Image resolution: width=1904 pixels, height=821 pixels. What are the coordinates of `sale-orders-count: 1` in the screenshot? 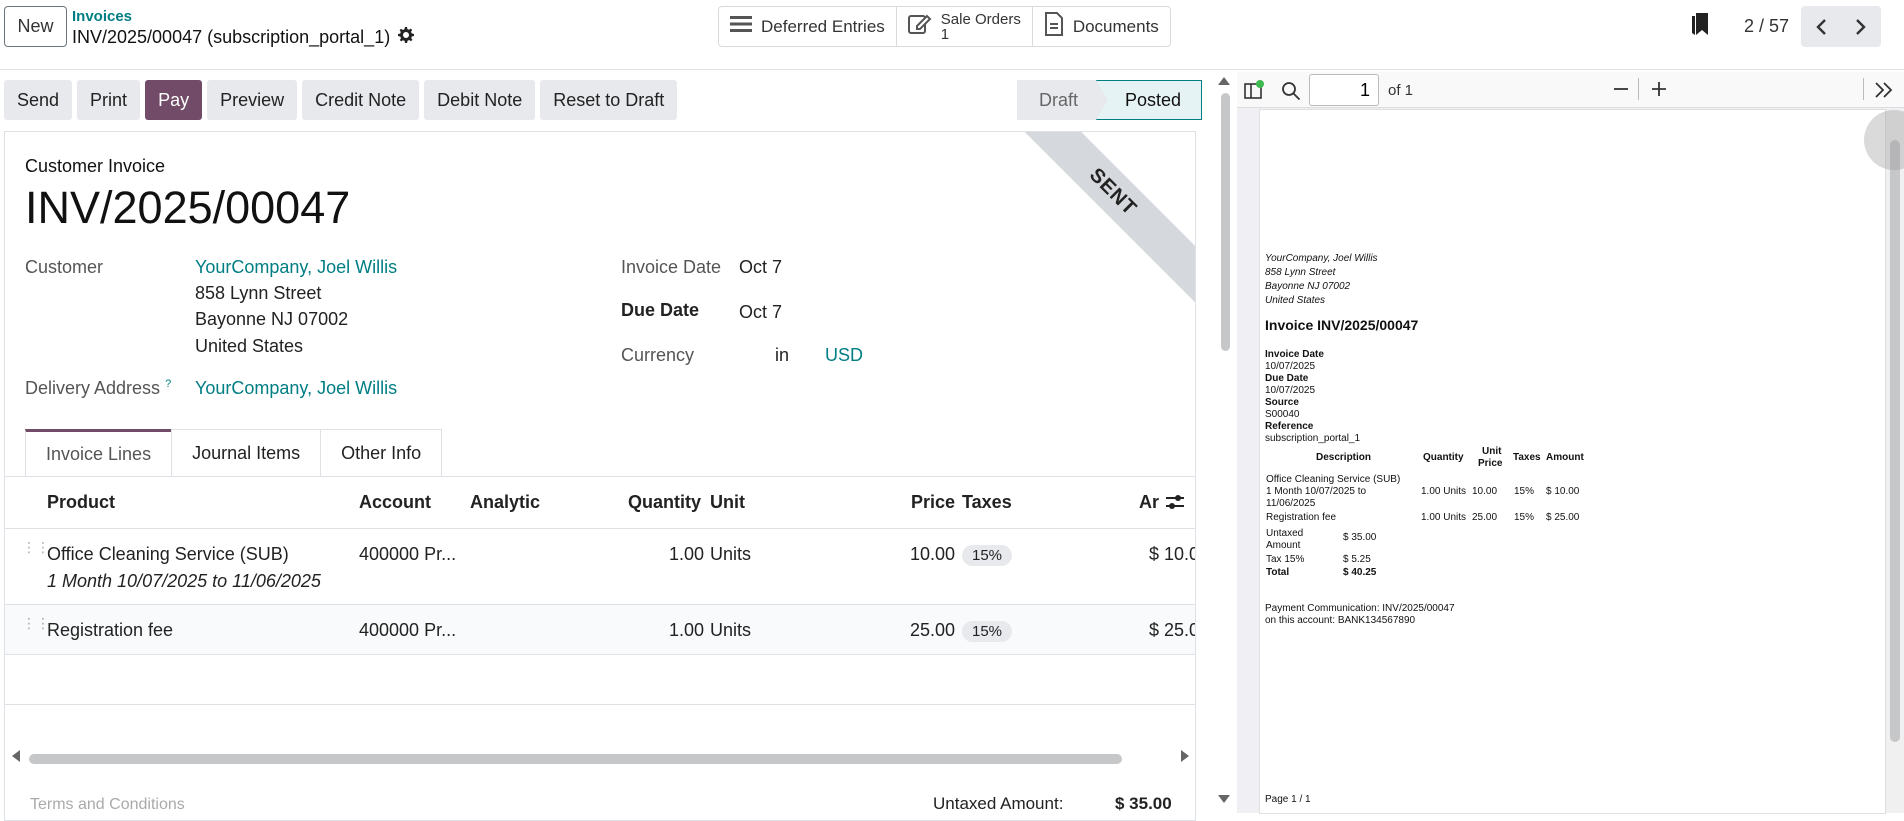 It's located at (945, 34).